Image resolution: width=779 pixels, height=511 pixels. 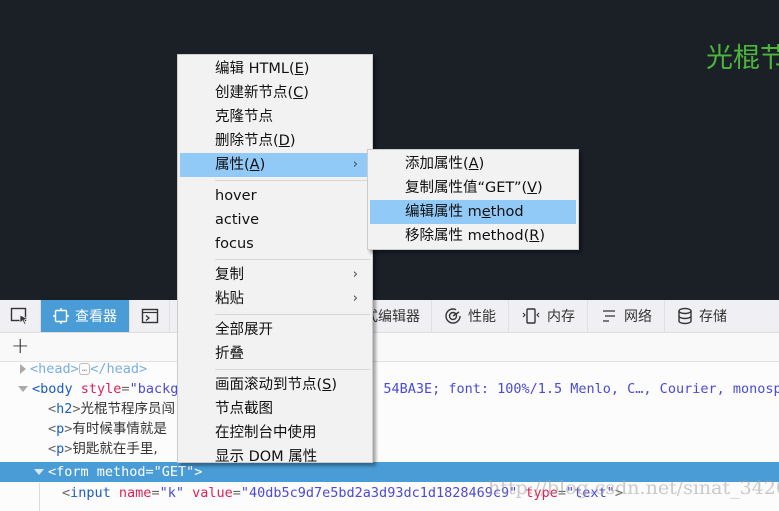 What do you see at coordinates (470, 316) in the screenshot?
I see `tab-performance: 性能` at bounding box center [470, 316].